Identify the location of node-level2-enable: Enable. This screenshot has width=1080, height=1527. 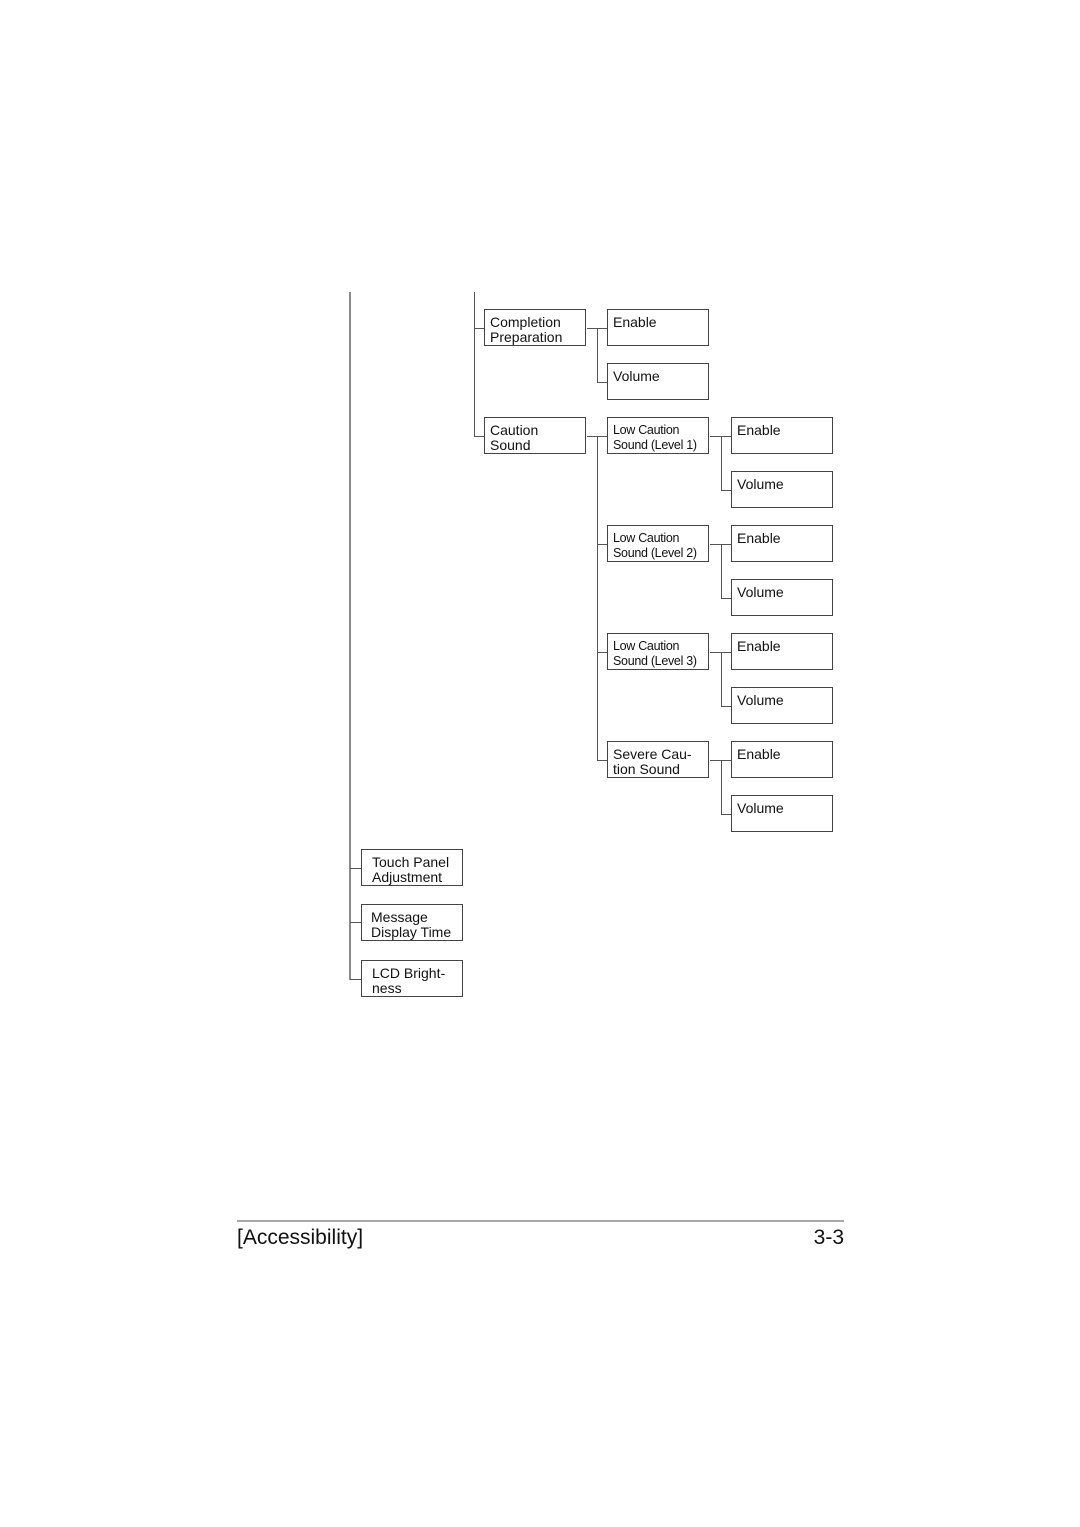
(782, 543).